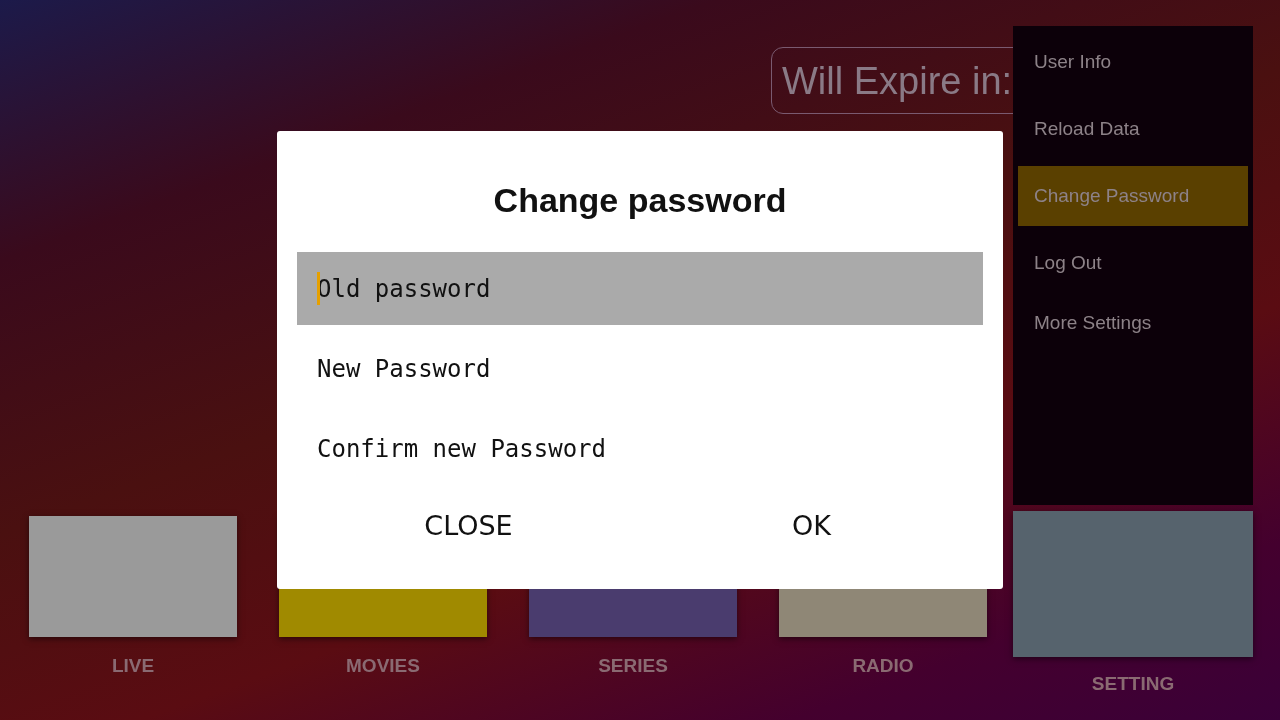 The height and width of the screenshot is (720, 1280). Describe the element at coordinates (1133, 684) in the screenshot. I see `tile-label: SETTING` at that location.